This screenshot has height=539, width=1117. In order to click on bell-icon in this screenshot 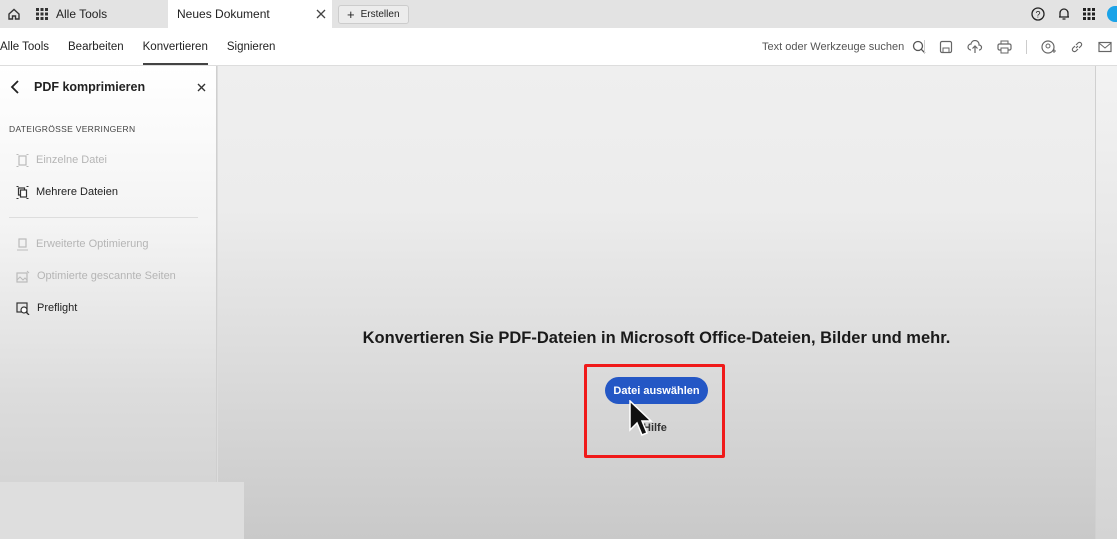, I will do `click(1064, 14)`.